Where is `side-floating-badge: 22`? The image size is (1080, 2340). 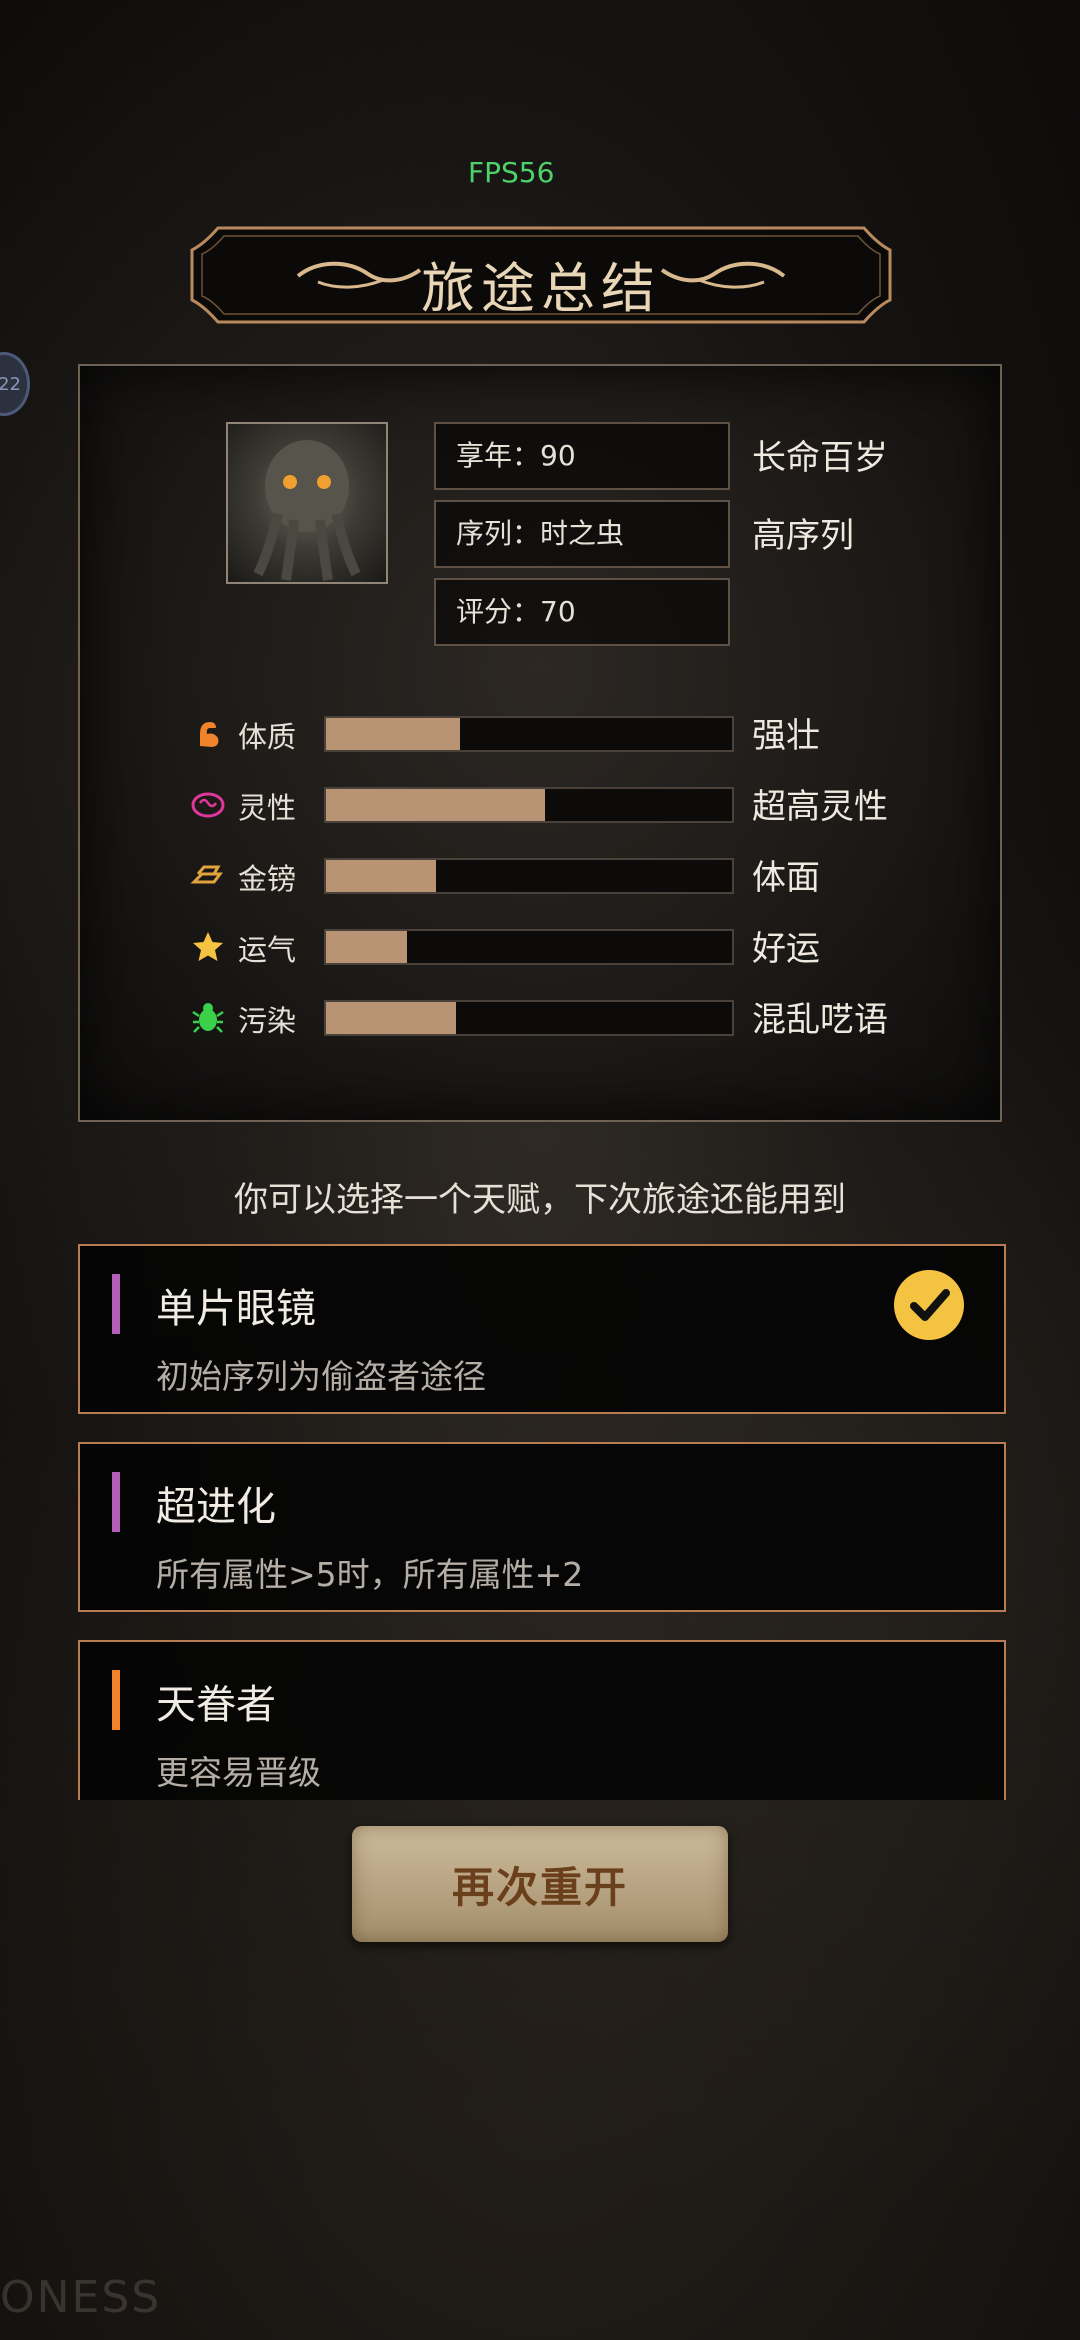
side-floating-badge: 22 is located at coordinates (15, 384).